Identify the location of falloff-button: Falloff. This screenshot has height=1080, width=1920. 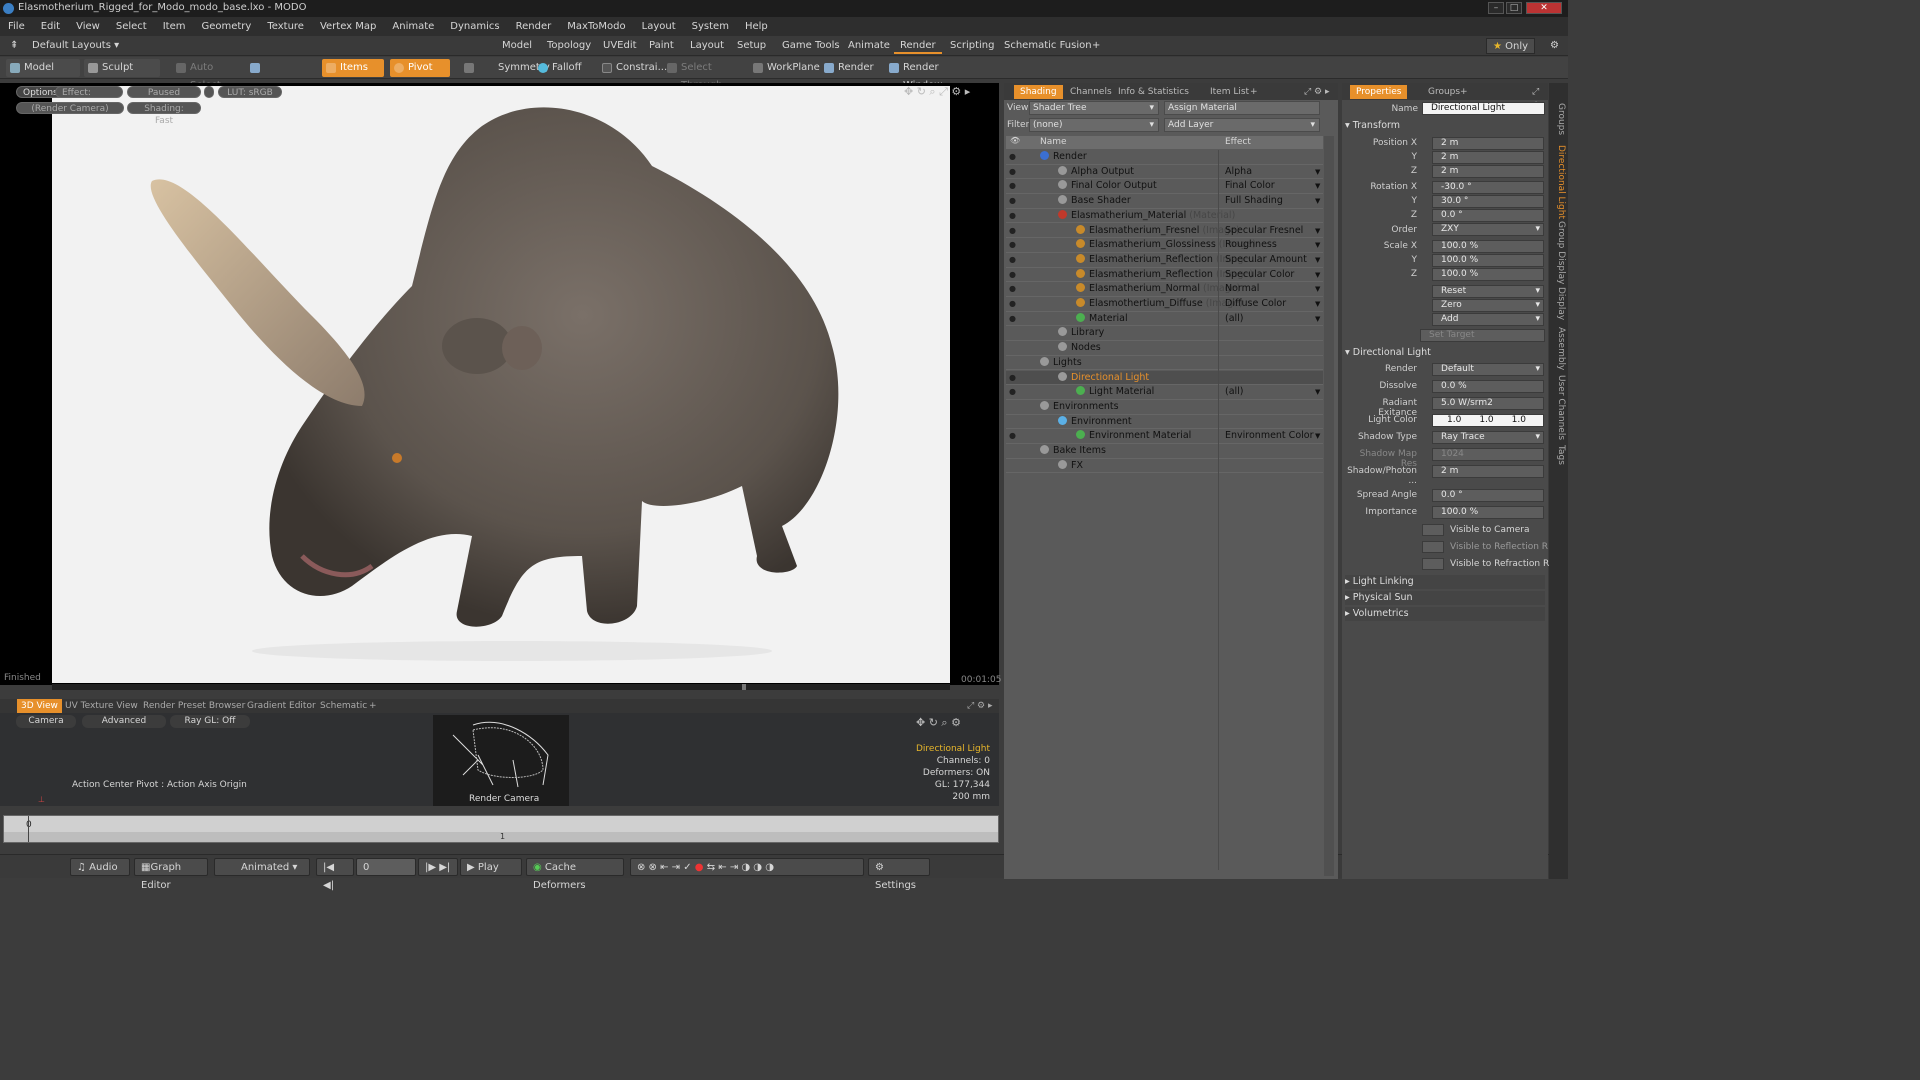
(566, 68).